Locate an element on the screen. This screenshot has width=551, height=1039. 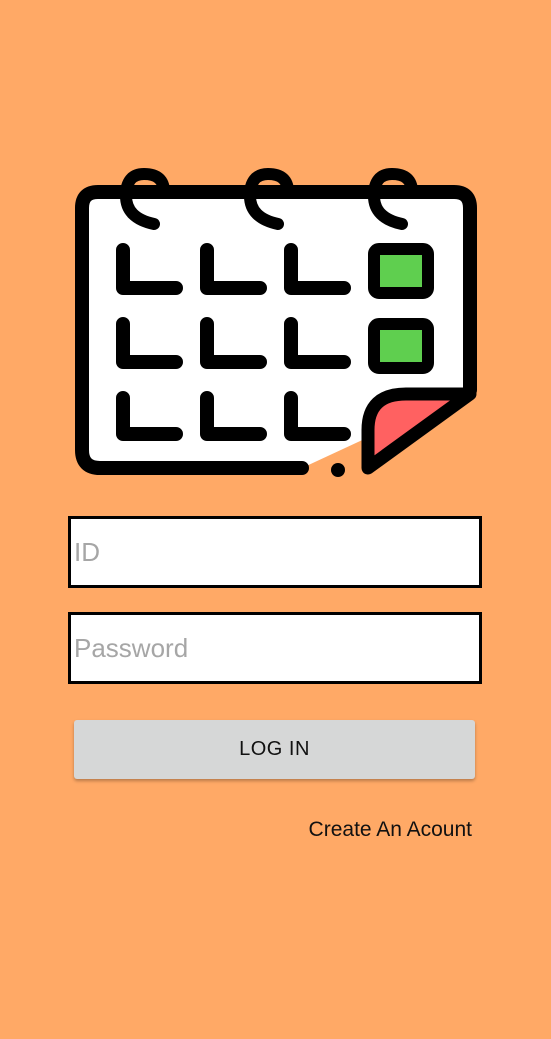
password-input is located at coordinates (275, 648).